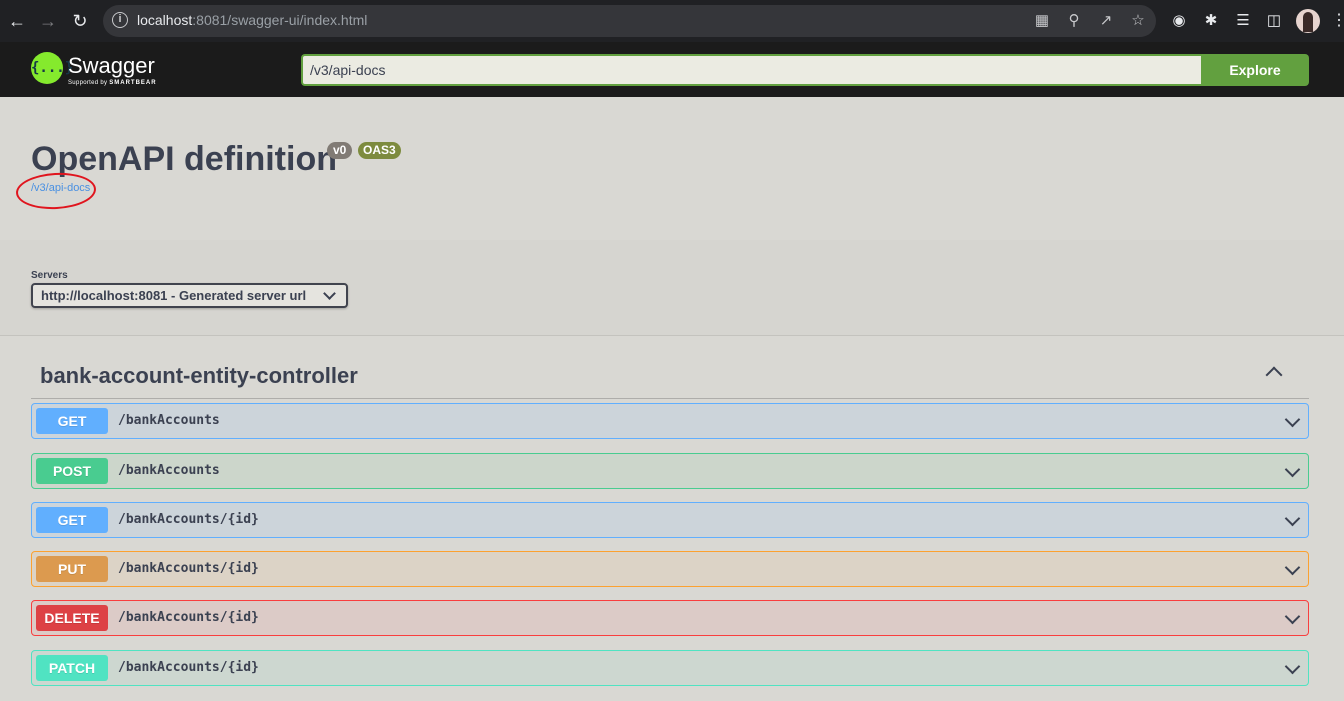 This screenshot has width=1344, height=701. What do you see at coordinates (72, 471) in the screenshot?
I see `method-badge: POST` at bounding box center [72, 471].